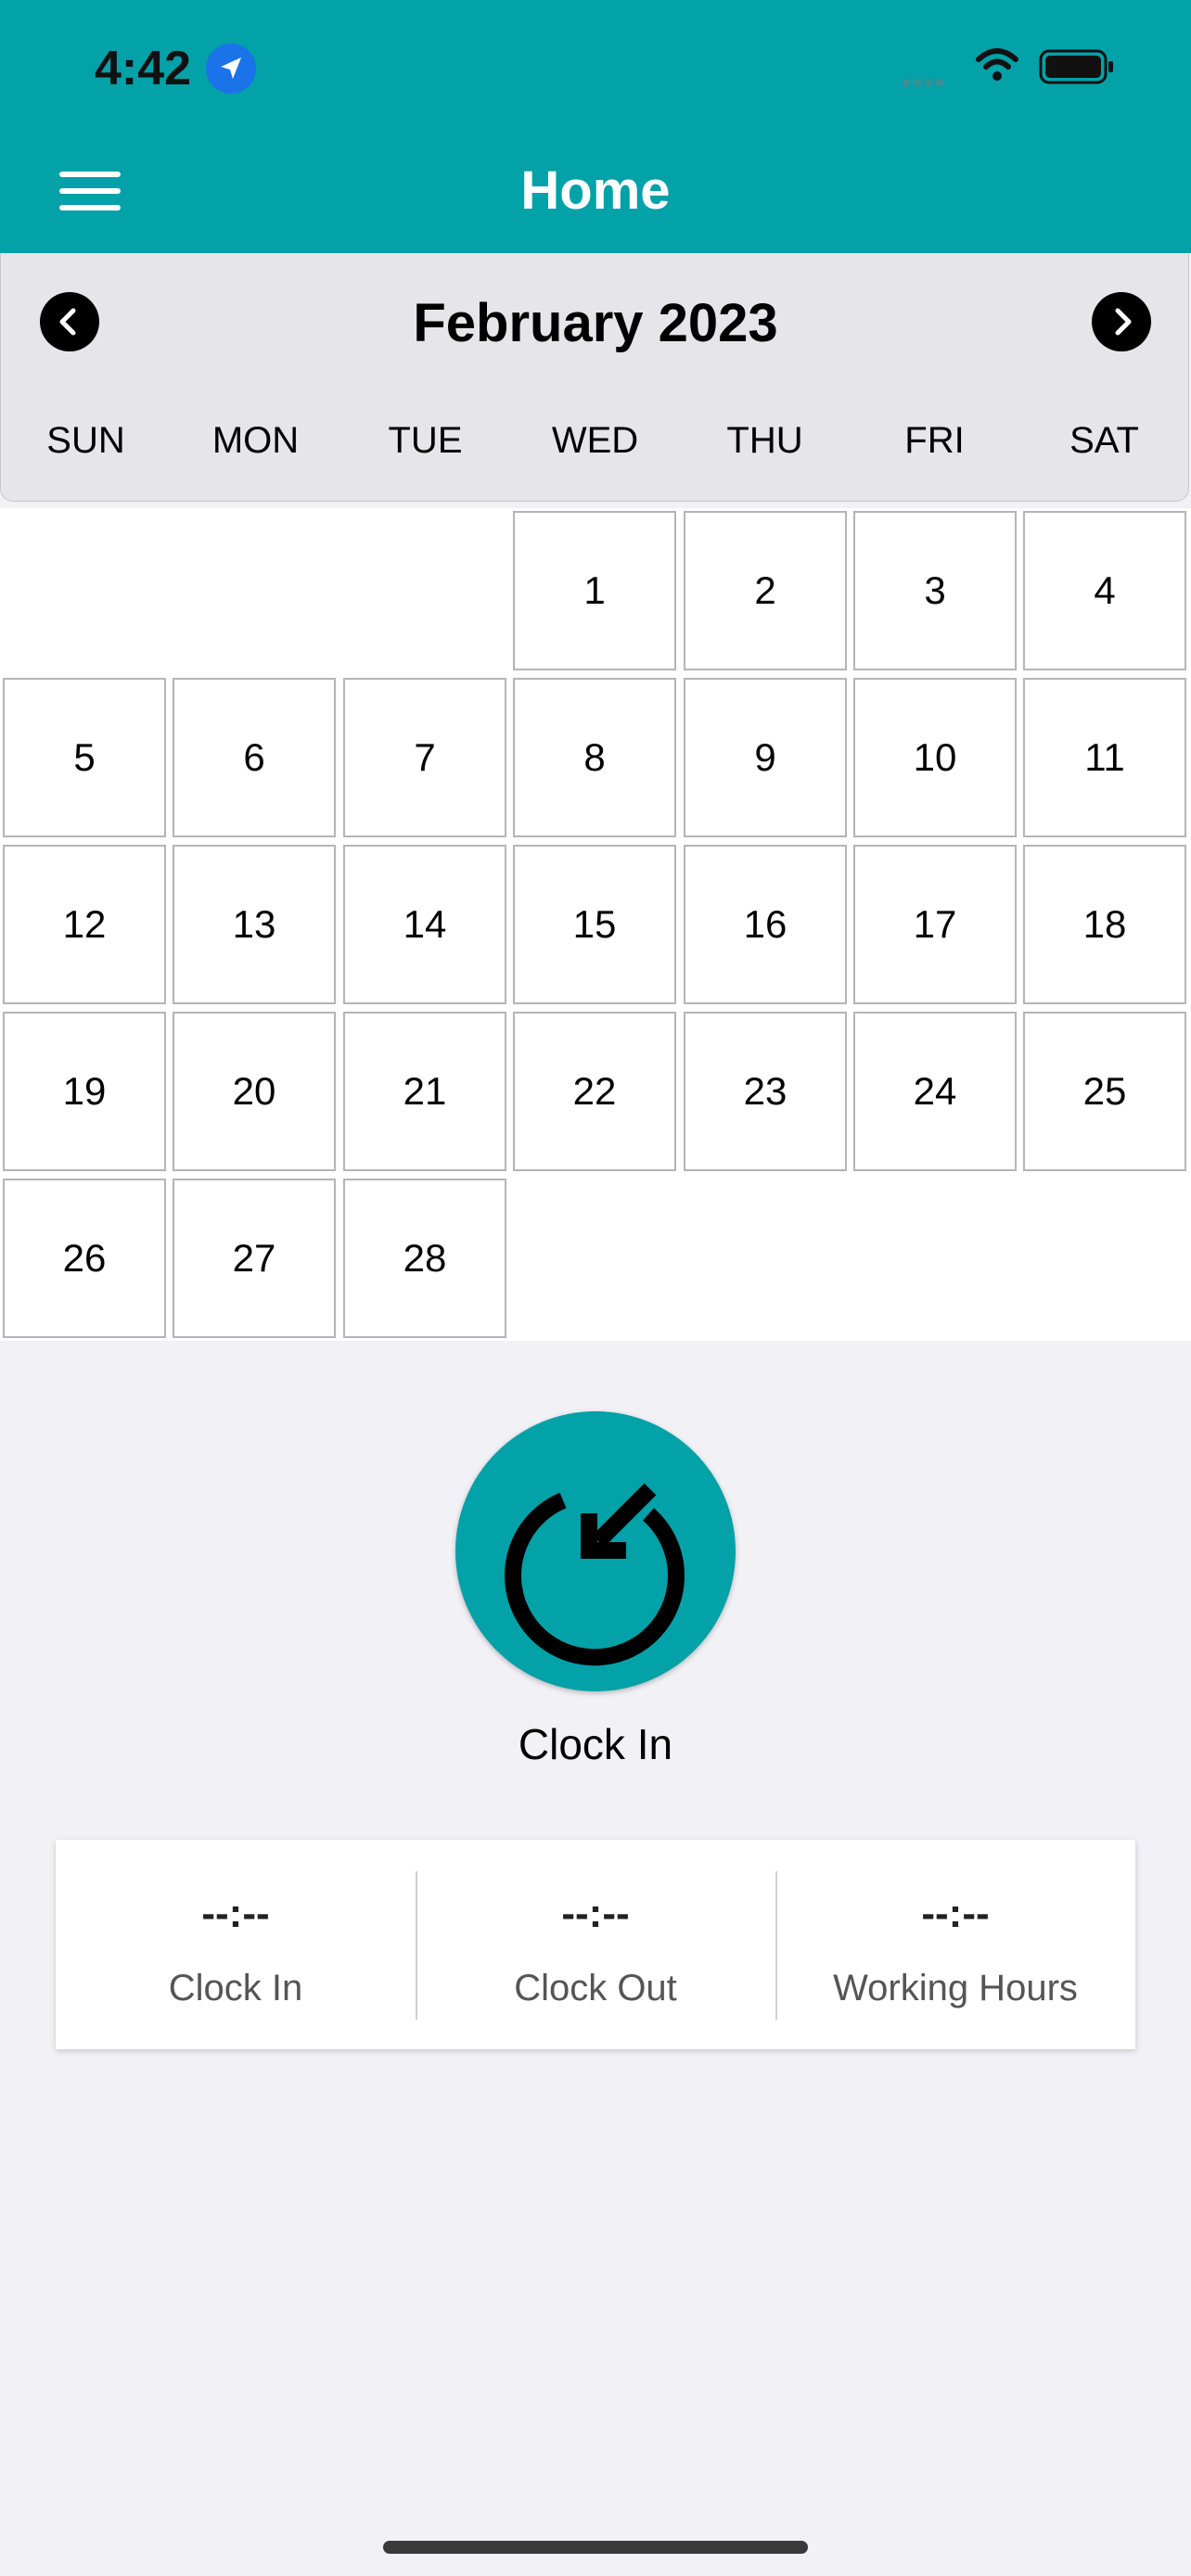 This screenshot has height=2576, width=1191. Describe the element at coordinates (595, 2547) in the screenshot. I see `home-indicator` at that location.